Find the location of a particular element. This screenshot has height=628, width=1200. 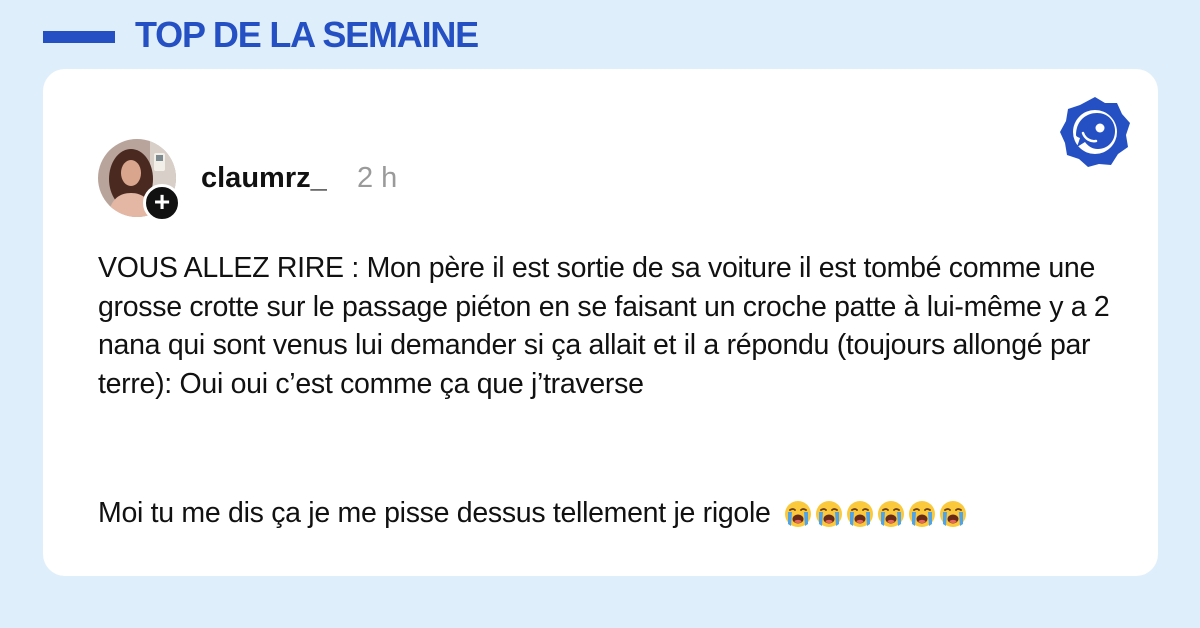

post-timestamp: 2 h is located at coordinates (377, 178).